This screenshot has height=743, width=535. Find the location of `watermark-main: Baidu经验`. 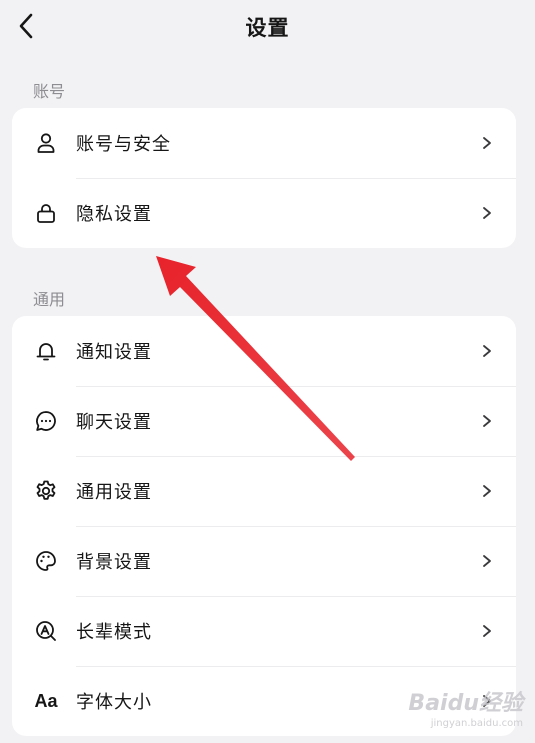

watermark-main: Baidu经验 is located at coordinates (465, 703).